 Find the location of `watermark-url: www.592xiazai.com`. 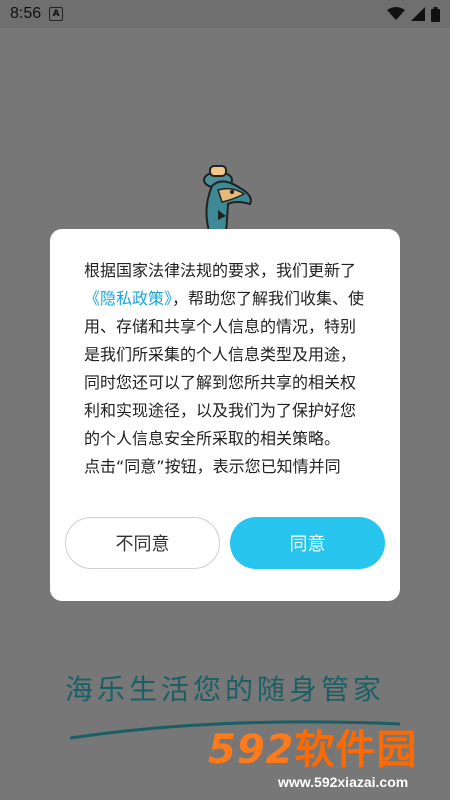

watermark-url: www.592xiazai.com is located at coordinates (343, 782).